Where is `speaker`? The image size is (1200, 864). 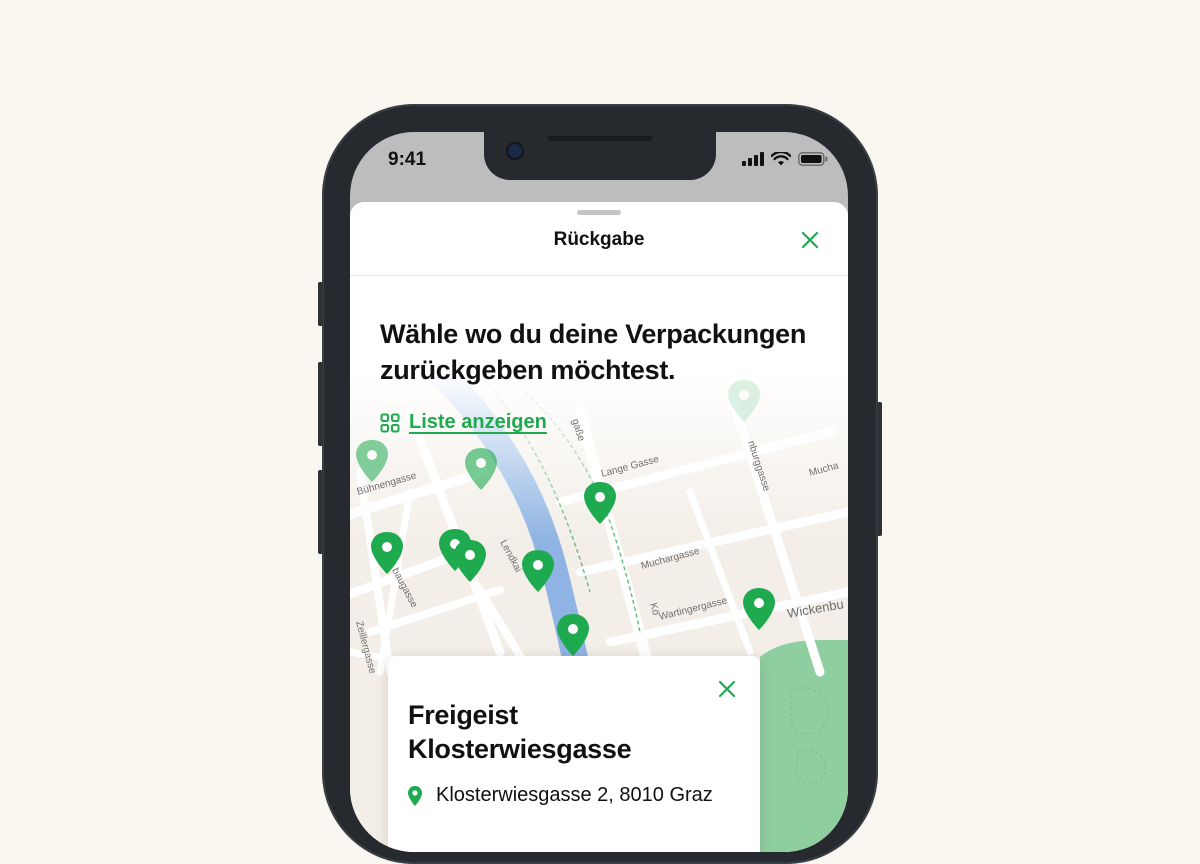 speaker is located at coordinates (600, 138).